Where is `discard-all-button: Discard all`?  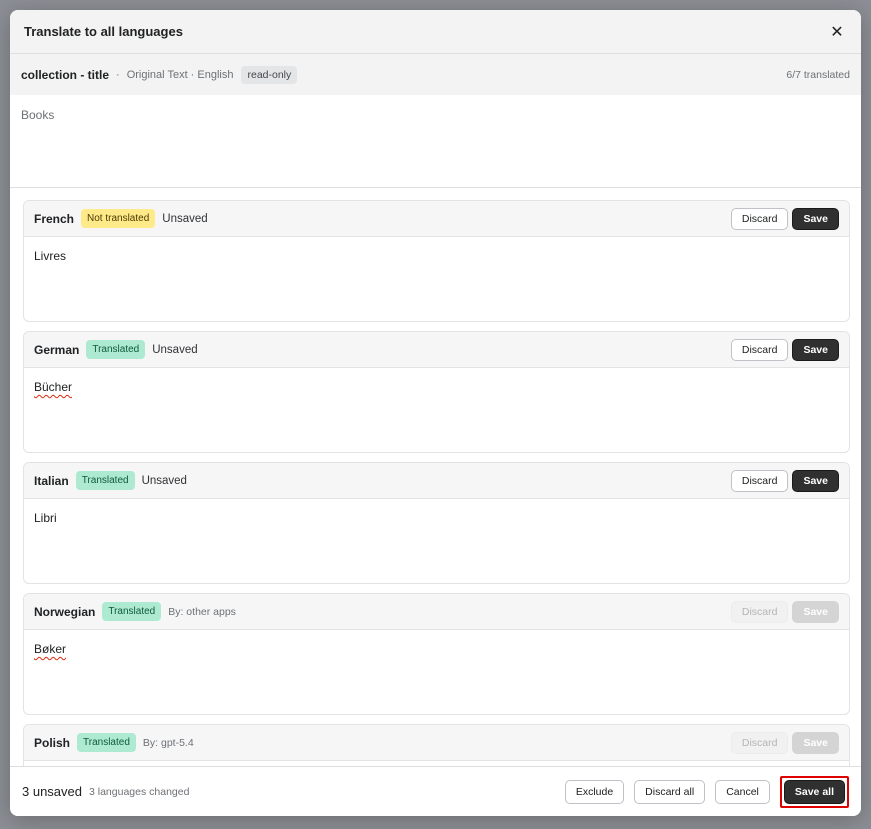 discard-all-button: Discard all is located at coordinates (670, 791).